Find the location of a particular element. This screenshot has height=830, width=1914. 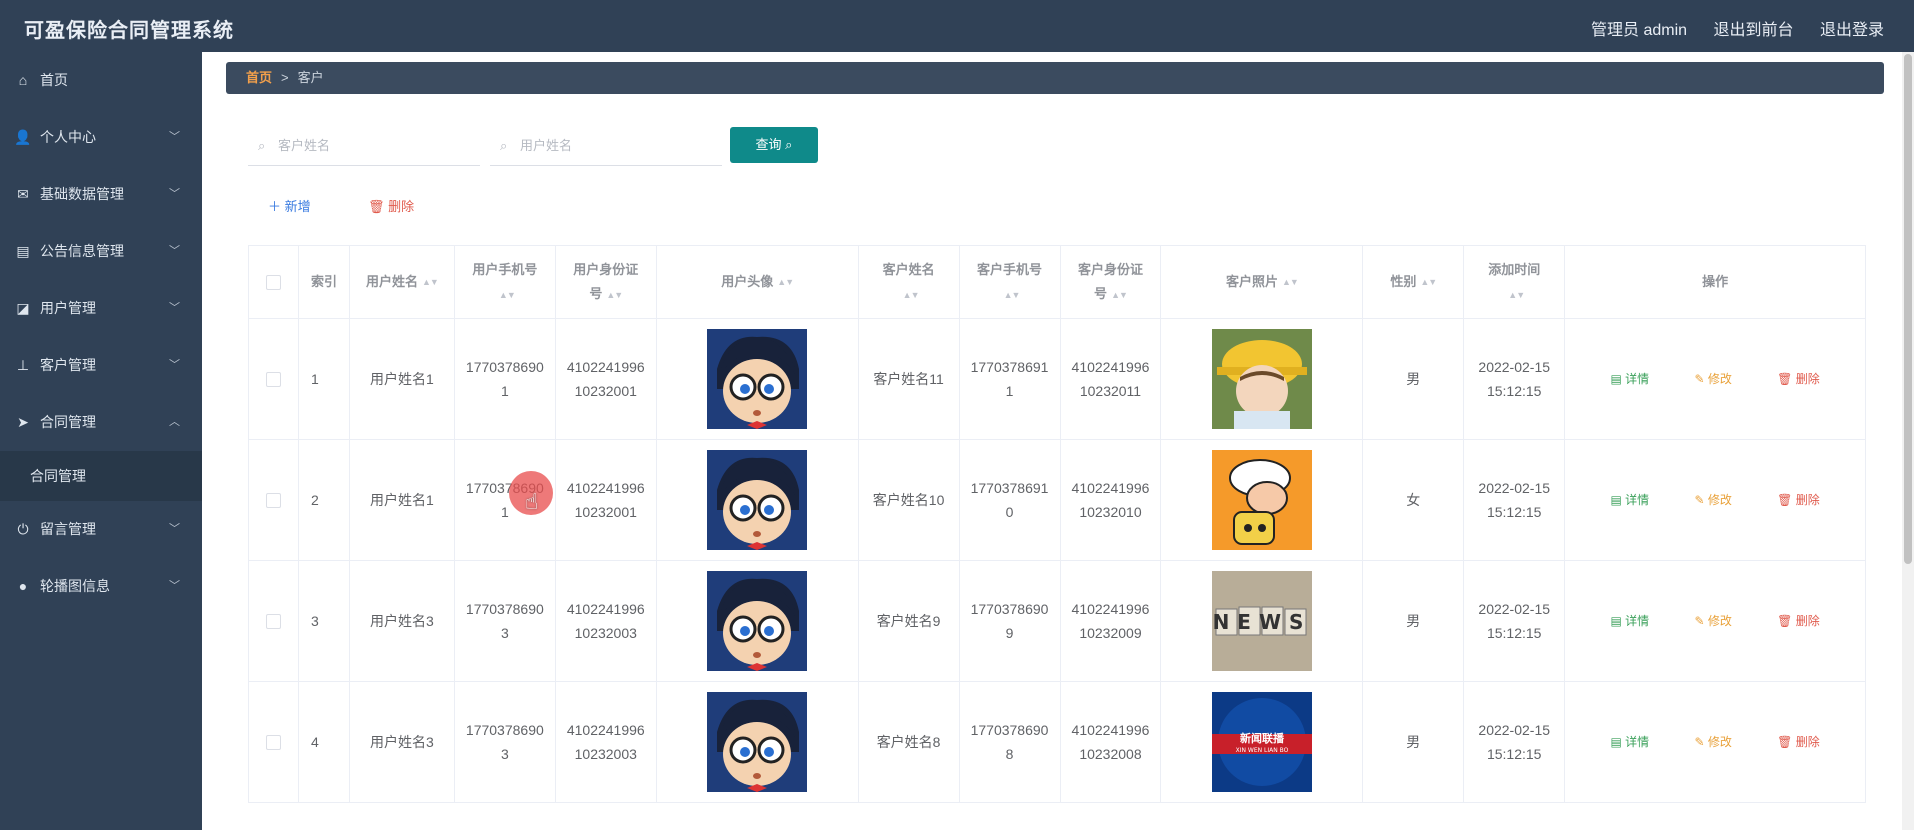

column-header: 用户手机号▲▼ is located at coordinates (505, 282).